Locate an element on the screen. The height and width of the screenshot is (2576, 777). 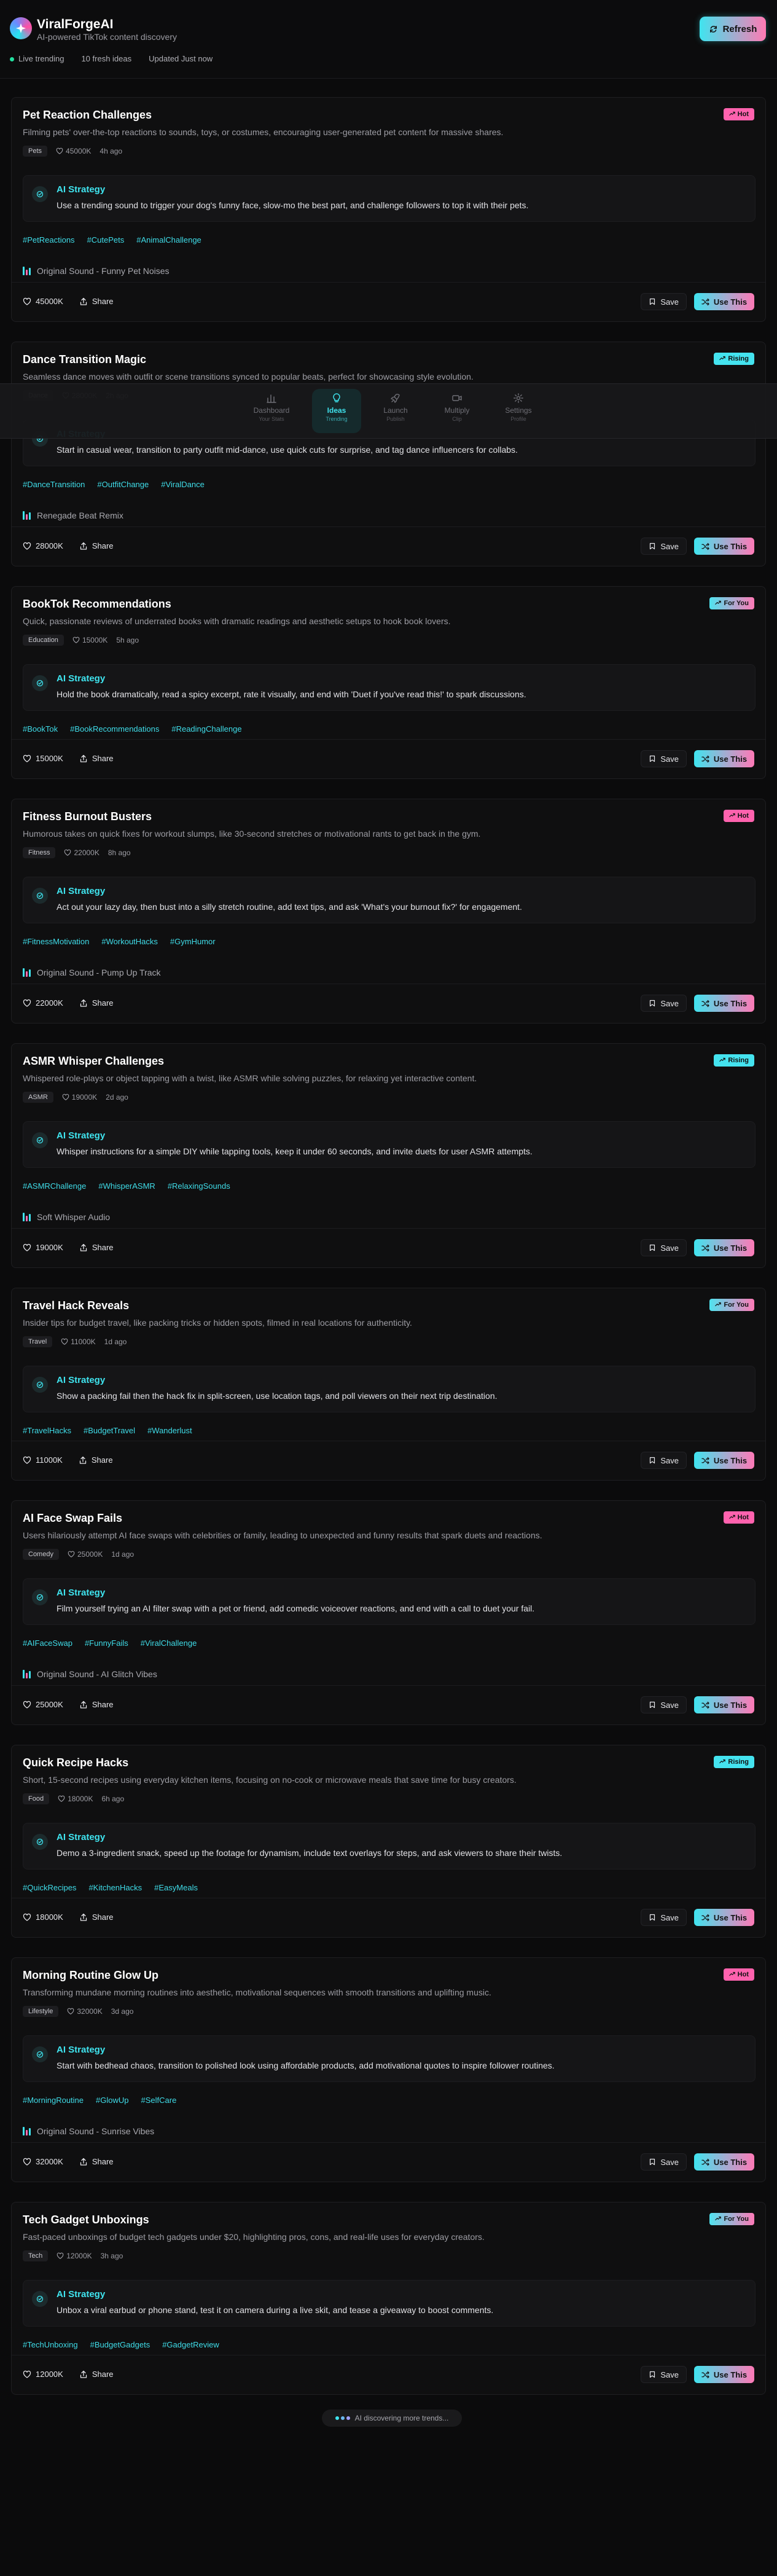
like-button: 18000K is located at coordinates (43, 1917).